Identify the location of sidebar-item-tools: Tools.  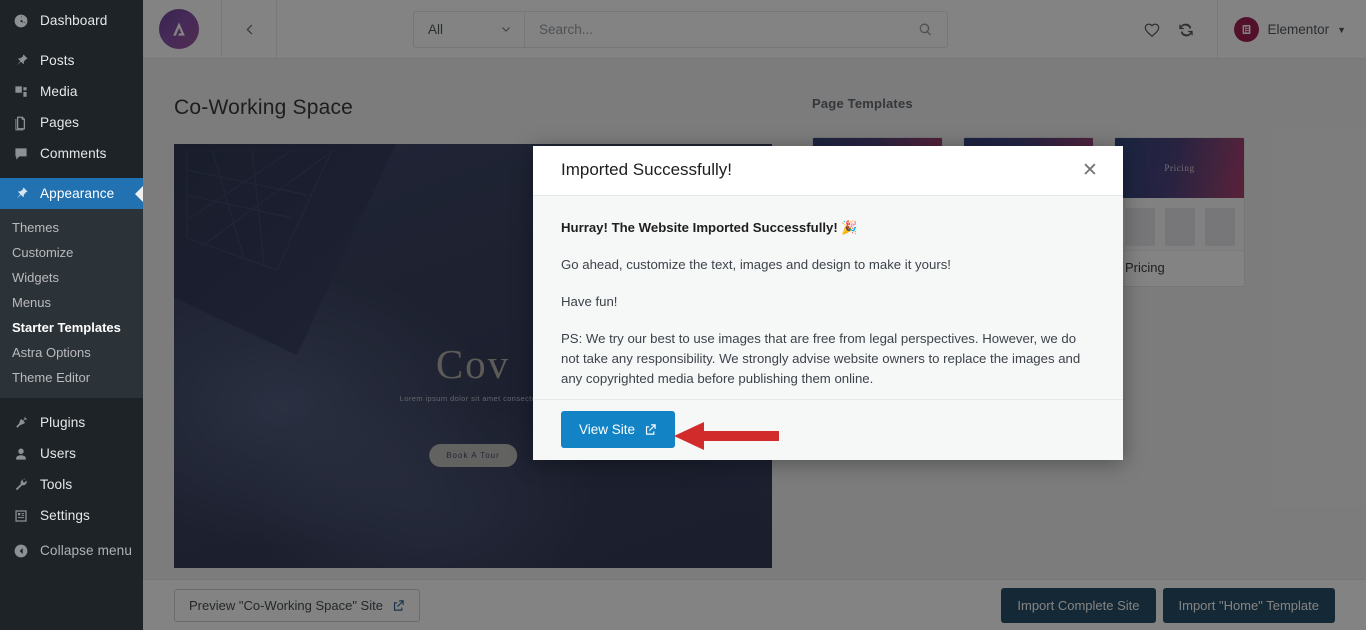
(71, 484).